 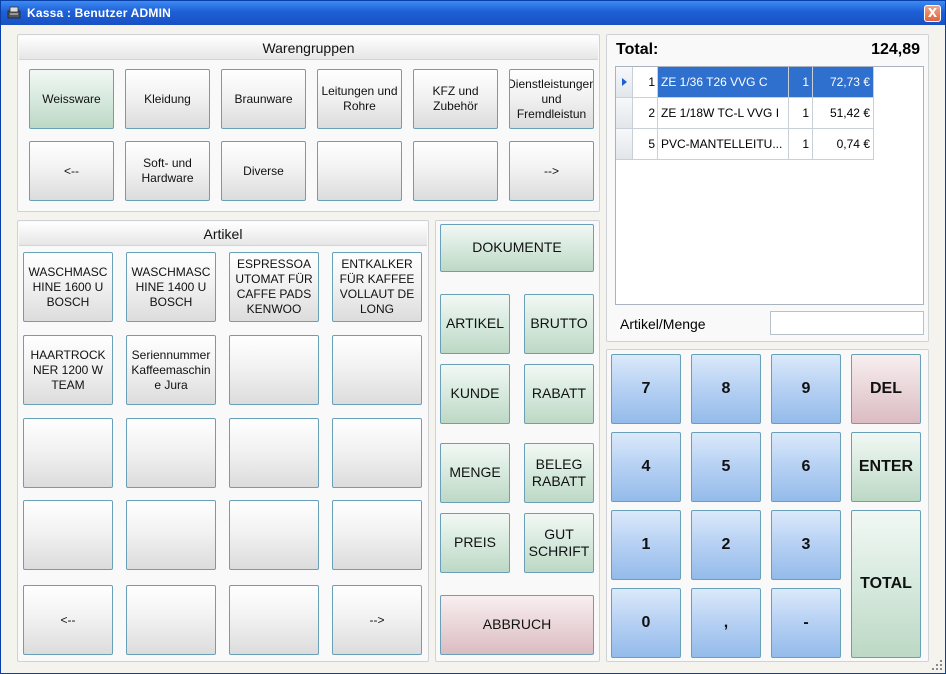 What do you see at coordinates (806, 545) in the screenshot?
I see `key-3: 3` at bounding box center [806, 545].